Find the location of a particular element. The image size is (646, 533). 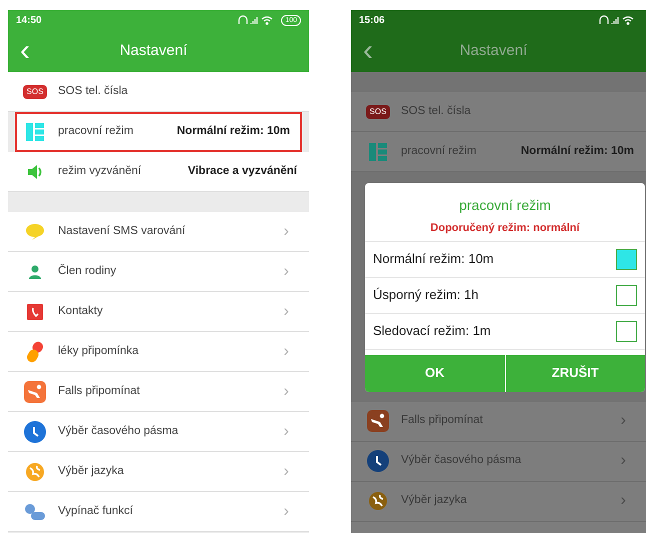

row-label: Vypínač funkcí is located at coordinates (96, 511).